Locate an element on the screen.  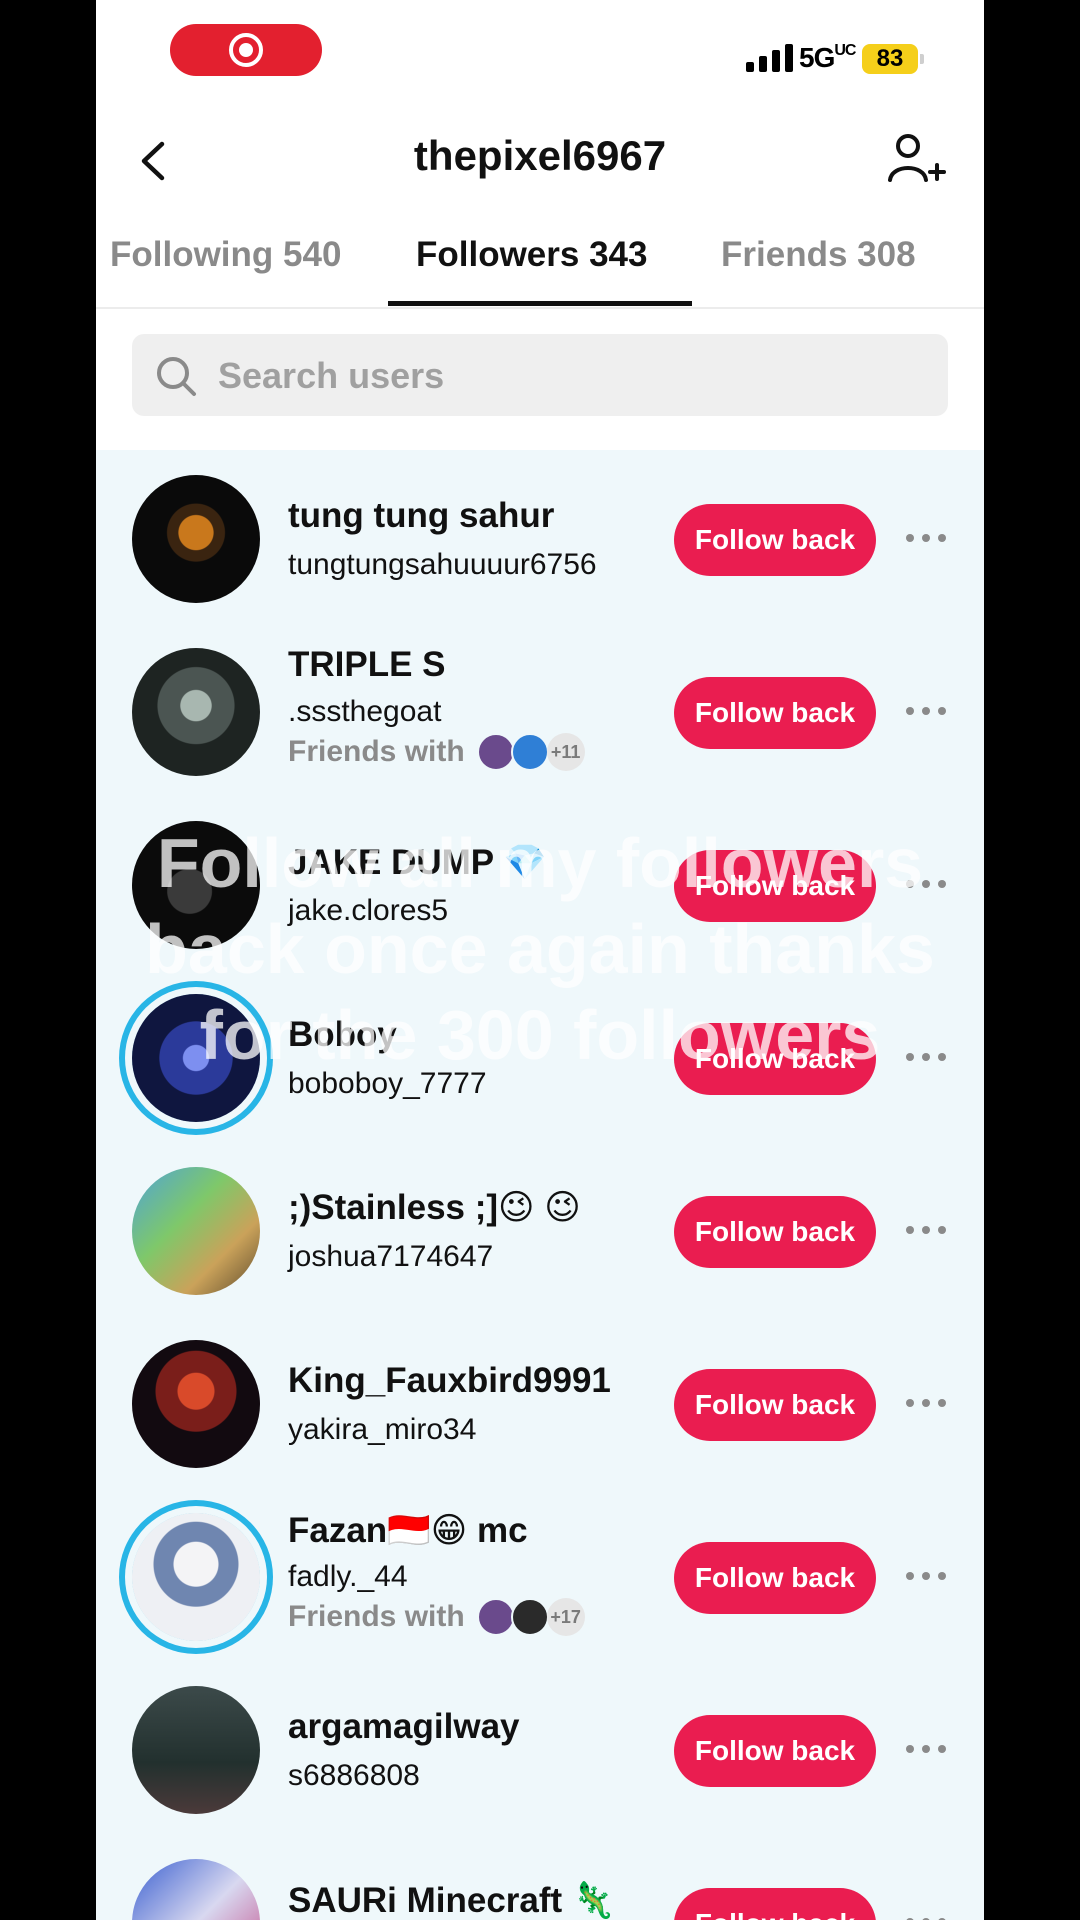
status-bar: 5GUC 83 is located at coordinates (540, 55).